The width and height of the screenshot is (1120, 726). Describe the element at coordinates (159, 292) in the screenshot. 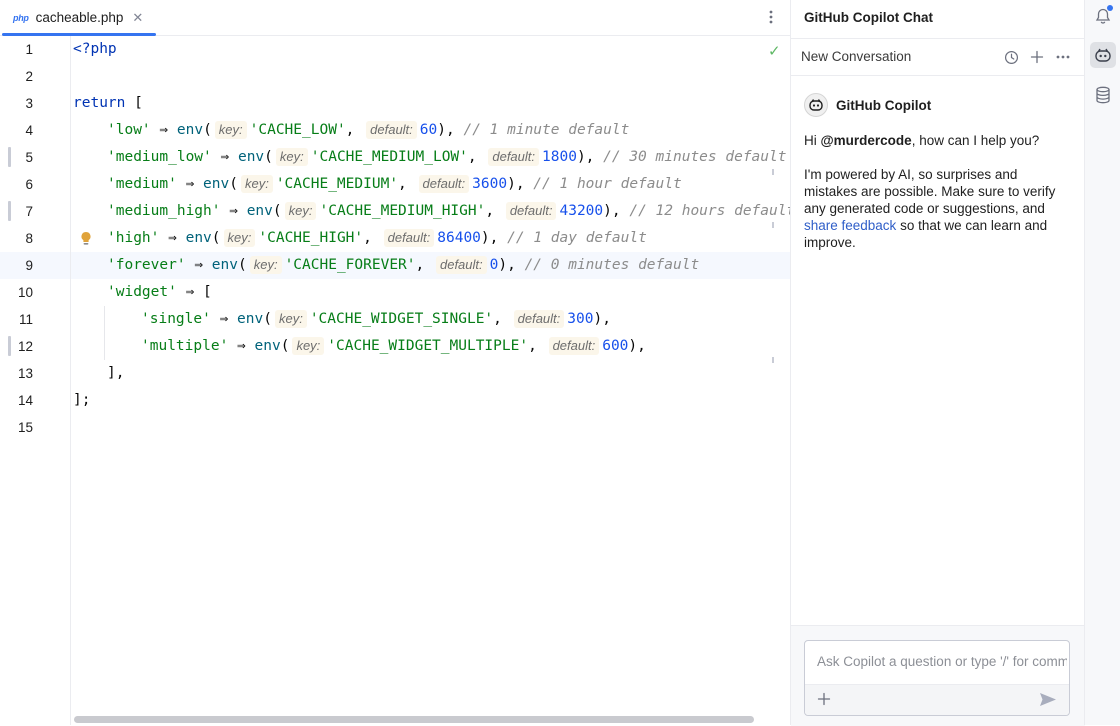

I see `code-text: 'widget' ⇒ [` at that location.